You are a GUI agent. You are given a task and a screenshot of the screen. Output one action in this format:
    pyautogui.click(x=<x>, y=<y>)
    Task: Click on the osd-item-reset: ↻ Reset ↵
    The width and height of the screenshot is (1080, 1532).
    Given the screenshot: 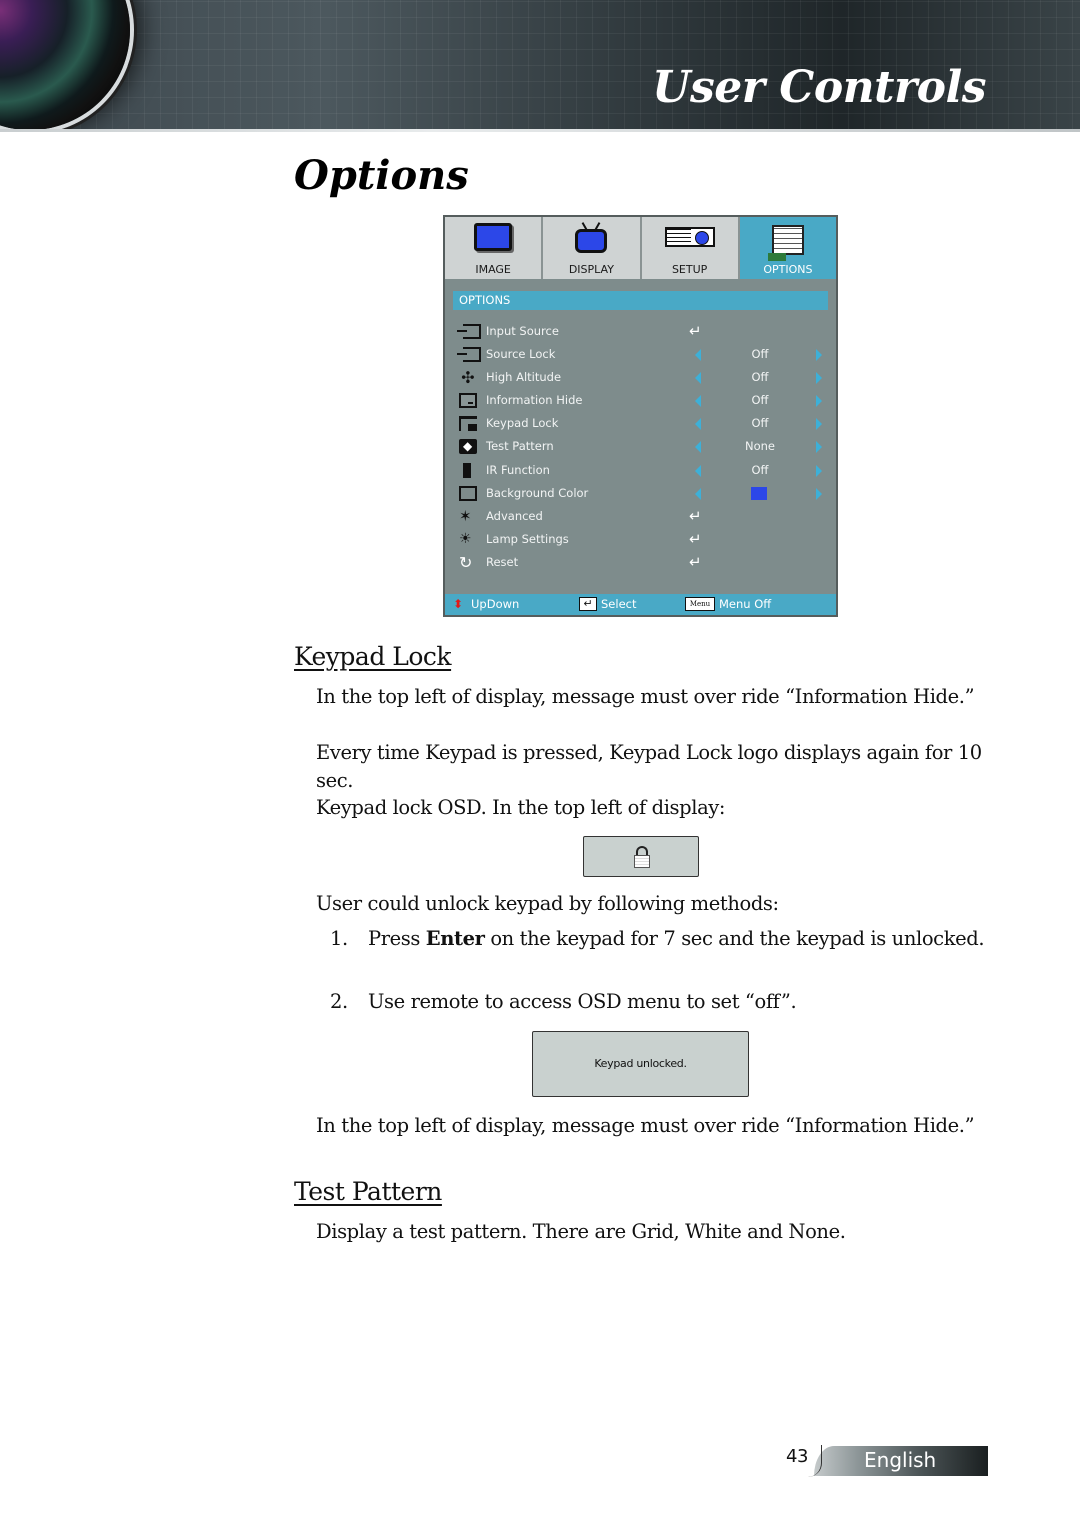 What is the action you would take?
    pyautogui.click(x=640, y=562)
    